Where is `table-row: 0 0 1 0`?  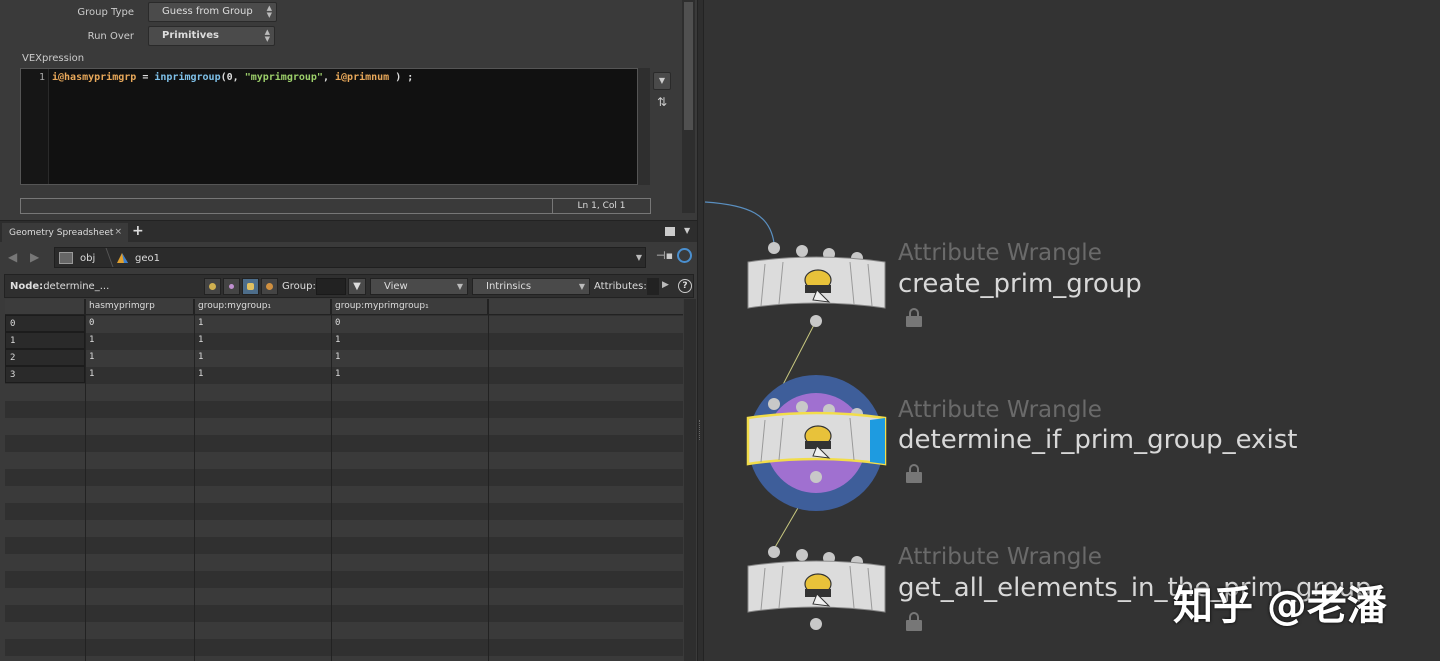
table-row: 0 0 1 0 is located at coordinates (344, 323).